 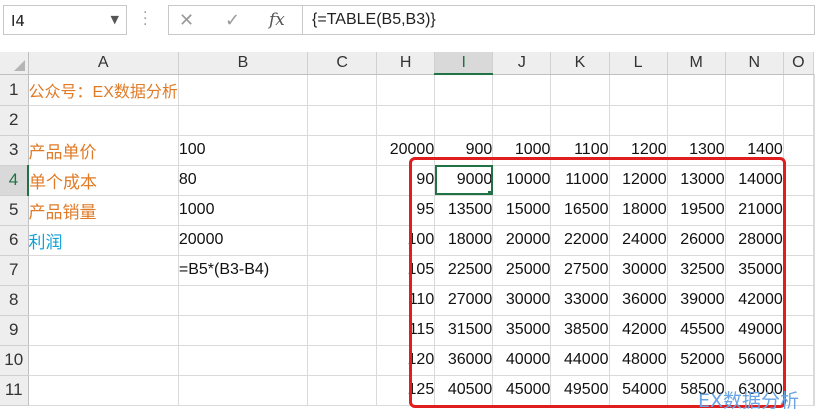 I want to click on cell-C5, so click(x=342, y=210).